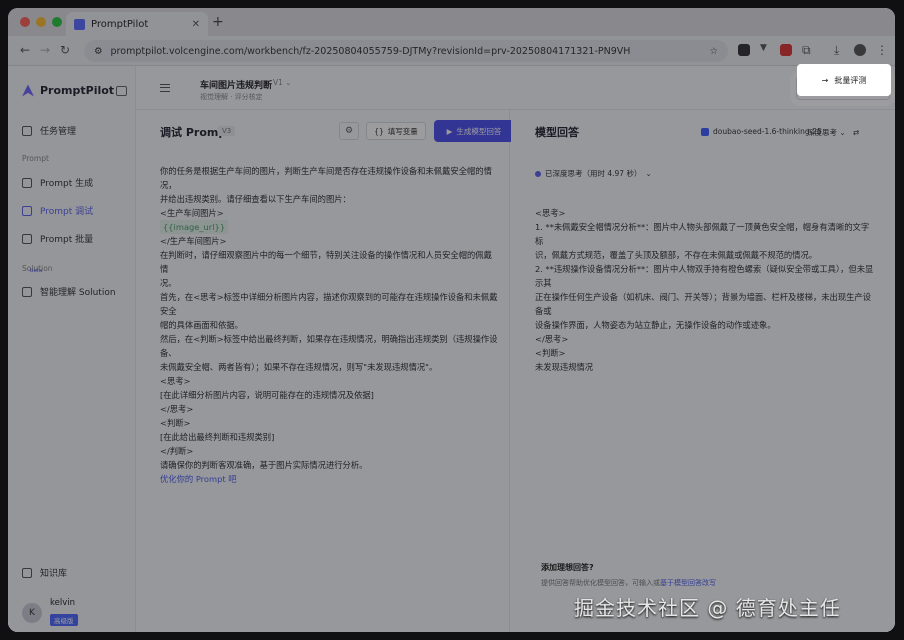 The width and height of the screenshot is (904, 640). I want to click on debug-icon, so click(27, 210).